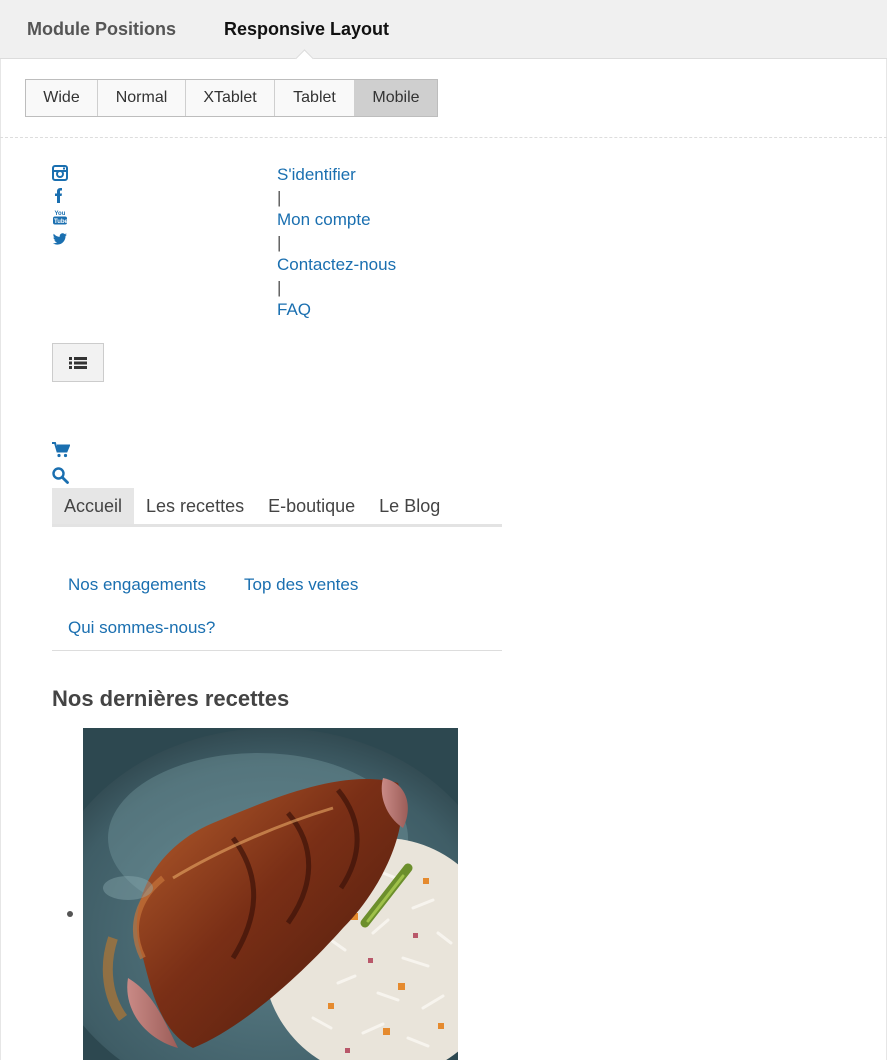  What do you see at coordinates (336, 175) in the screenshot?
I see `login-link: S'identifier` at bounding box center [336, 175].